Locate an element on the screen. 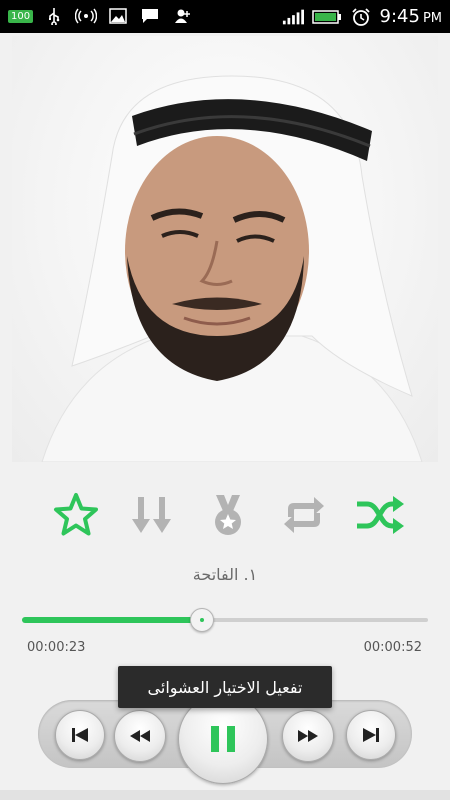 Image resolution: width=450 pixels, height=800 pixels. bottom-edge is located at coordinates (225, 795).